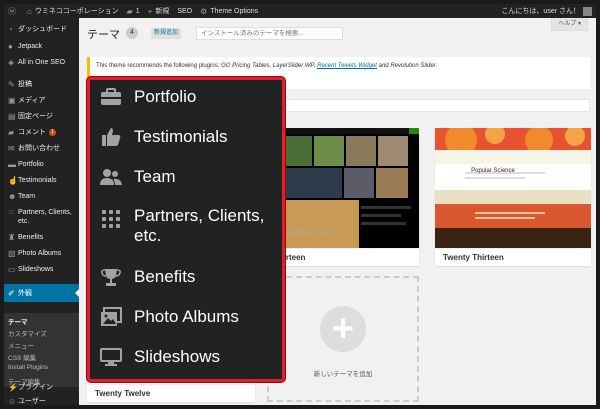  Describe the element at coordinates (171, 393) in the screenshot. I see `theme-name: Twenty Twelve` at that location.